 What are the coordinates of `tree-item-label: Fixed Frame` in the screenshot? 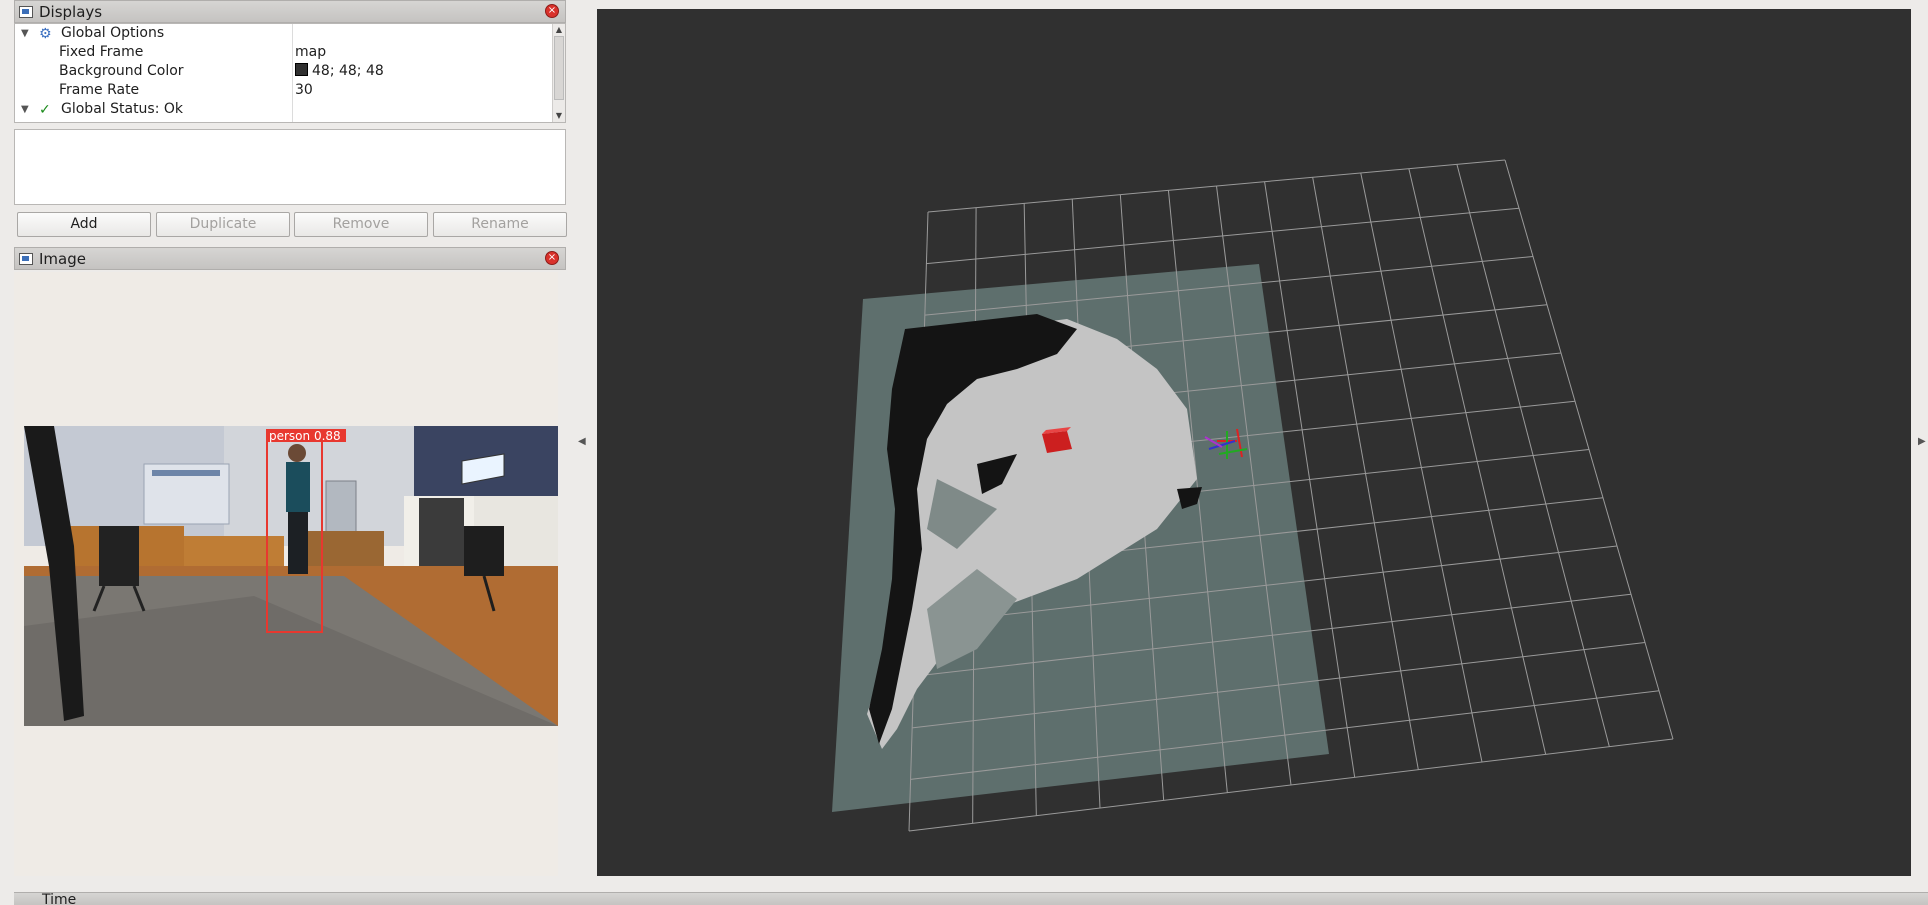 It's located at (101, 52).